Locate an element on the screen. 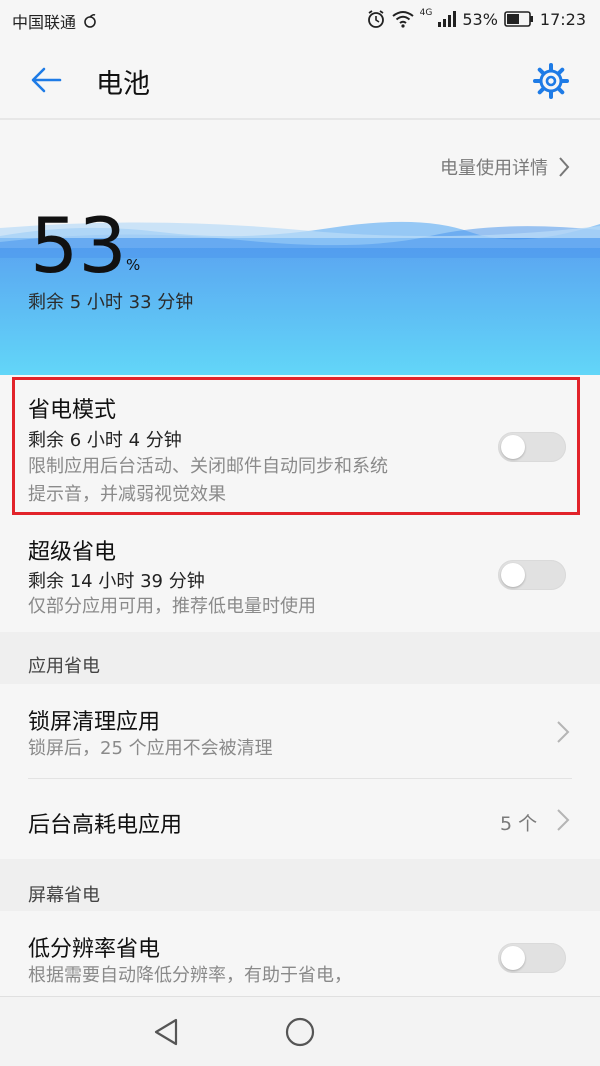  high-usage-apps-title: 后台高耗电应用 is located at coordinates (105, 825).